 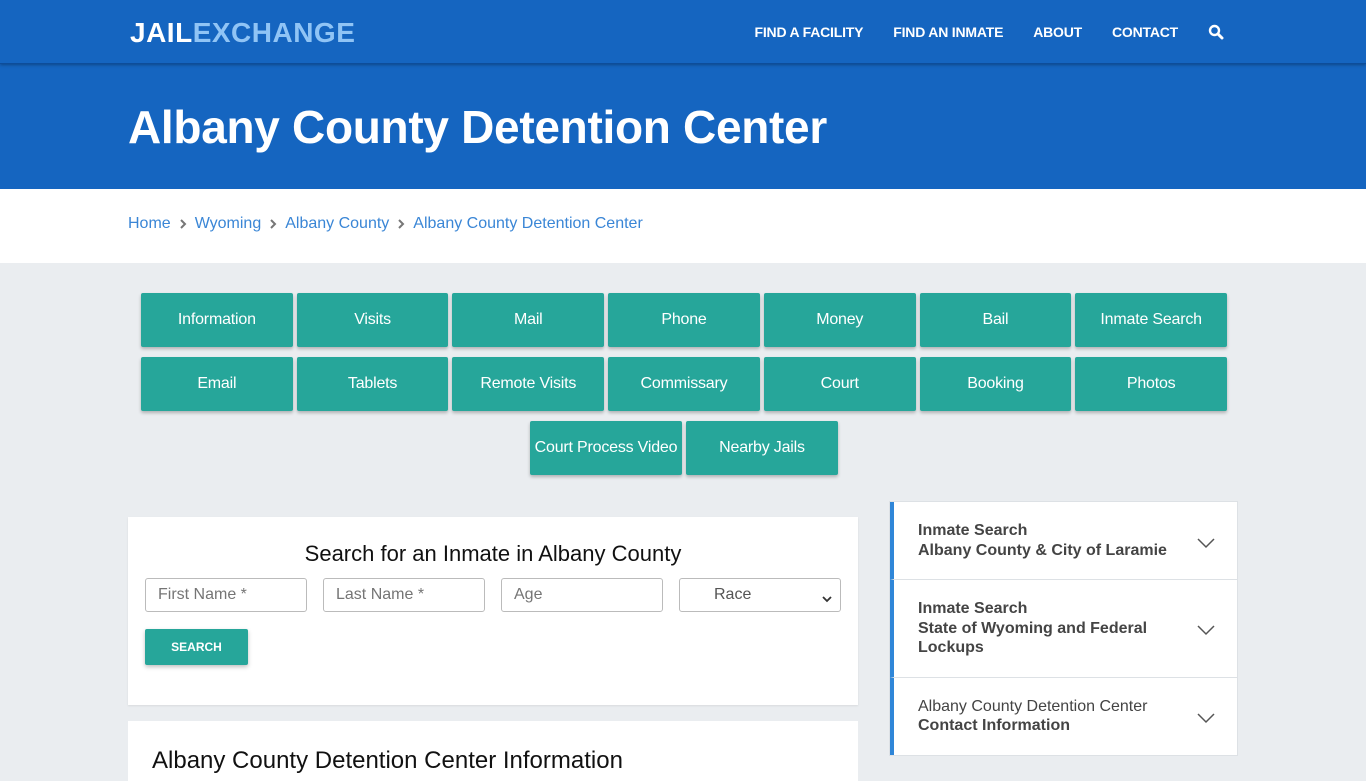 I want to click on tab-money: Money, so click(x=839, y=320).